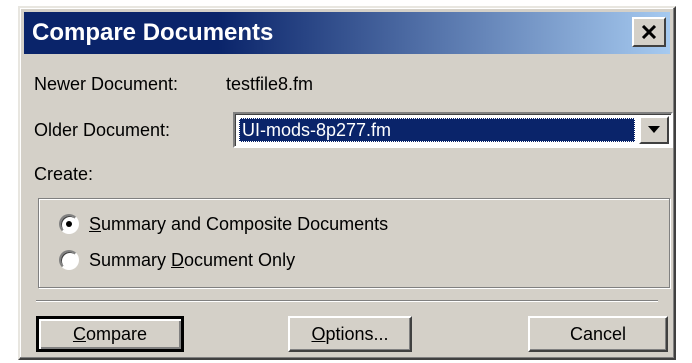 The height and width of the screenshot is (363, 692). I want to click on newer-document-value: testfile8.fm, so click(270, 84).